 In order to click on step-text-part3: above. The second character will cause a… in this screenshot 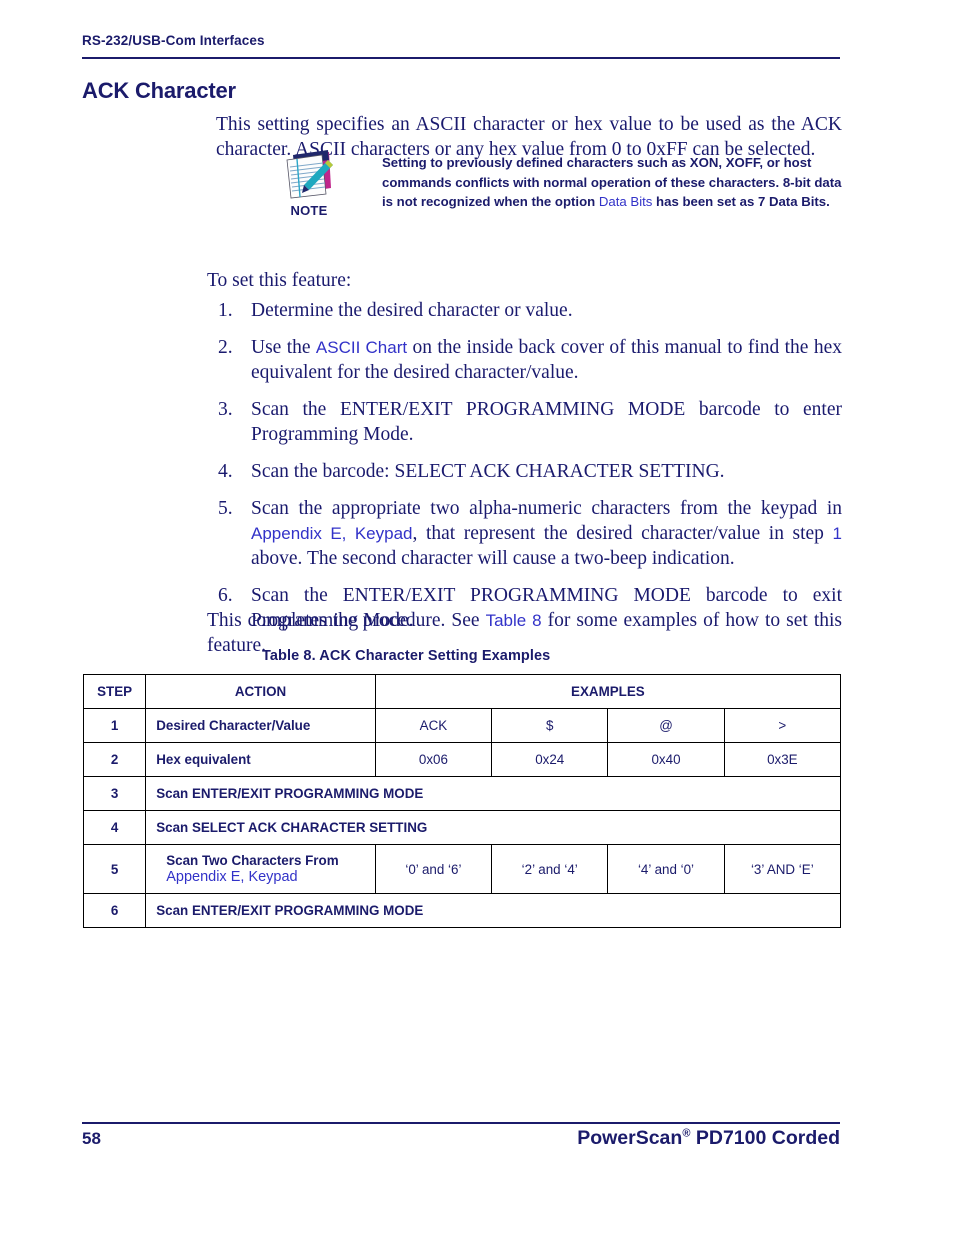, I will do `click(493, 558)`.